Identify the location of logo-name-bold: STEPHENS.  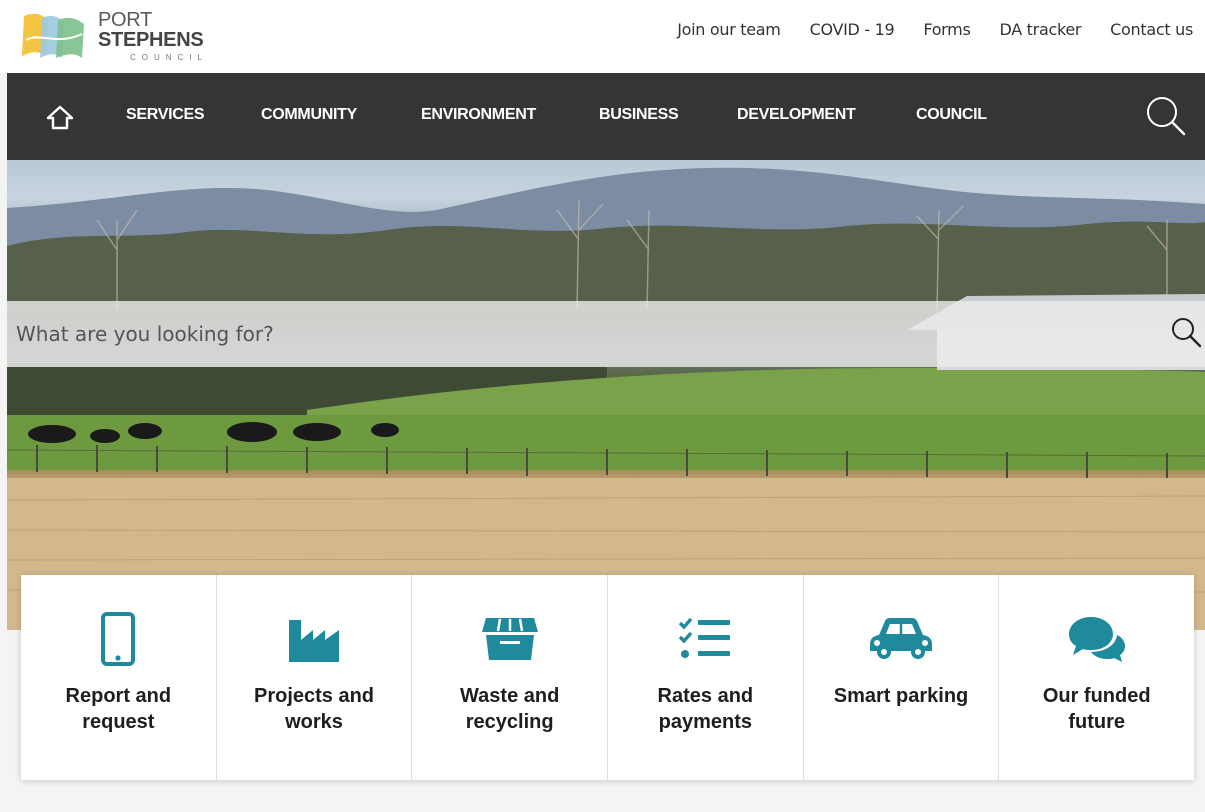
(151, 40).